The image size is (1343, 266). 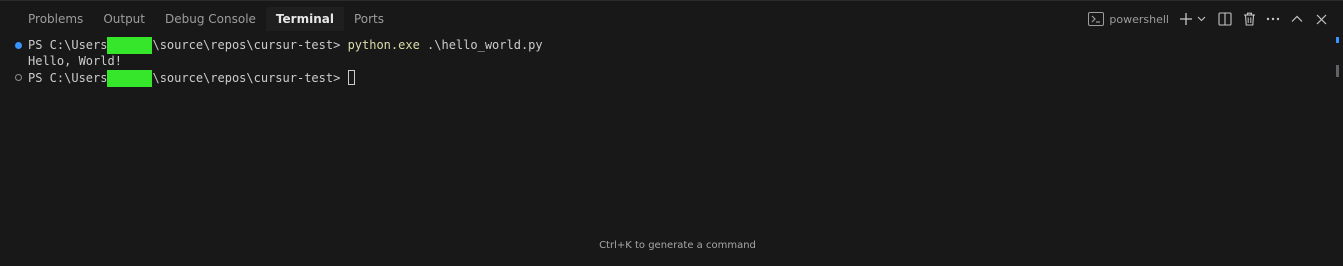 What do you see at coordinates (210, 19) in the screenshot?
I see `tab-debug-console: Debug Console` at bounding box center [210, 19].